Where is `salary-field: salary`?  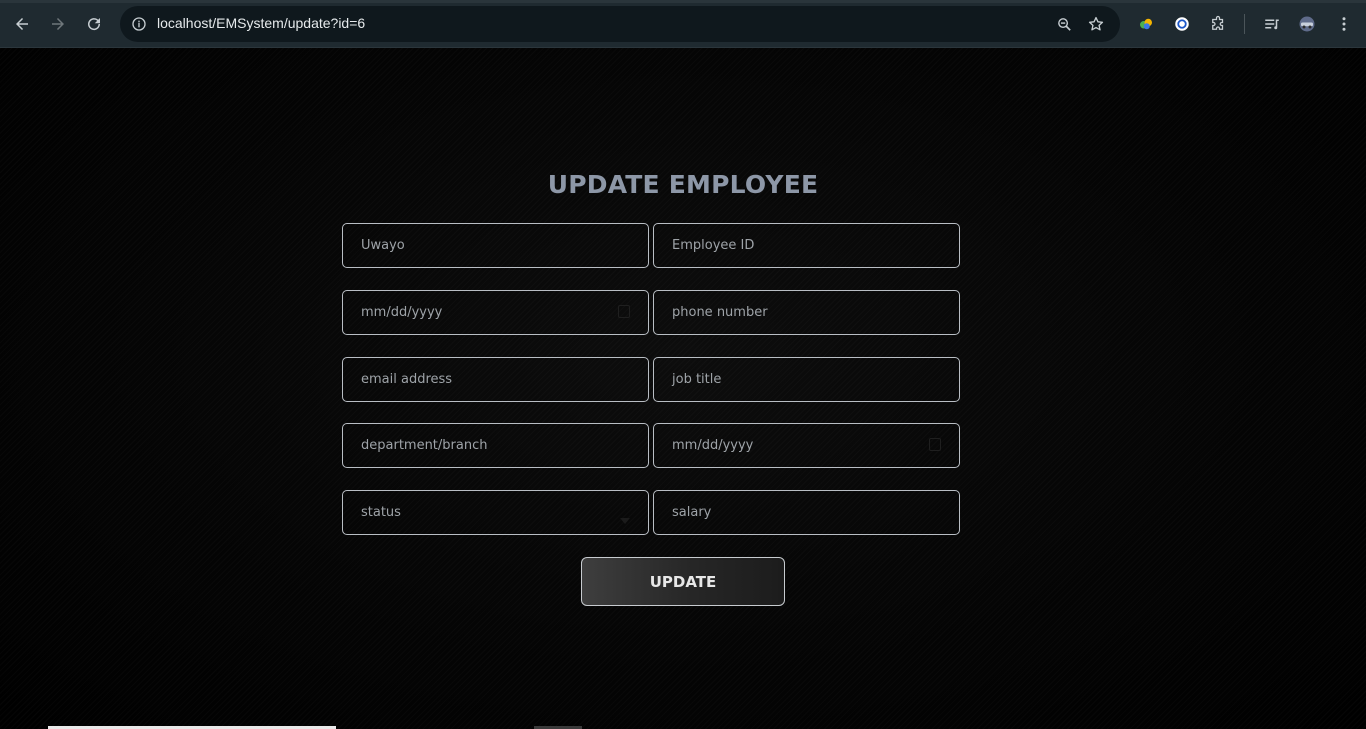 salary-field: salary is located at coordinates (806, 512).